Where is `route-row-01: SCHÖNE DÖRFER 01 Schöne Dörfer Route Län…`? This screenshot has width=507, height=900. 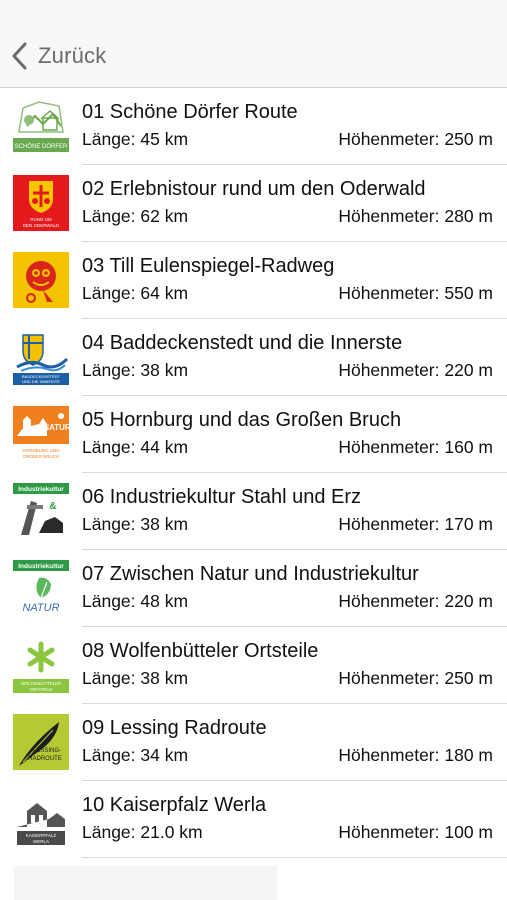 route-row-01: SCHÖNE DÖRFER 01 Schöne Dörfer Route Län… is located at coordinates (253, 126).